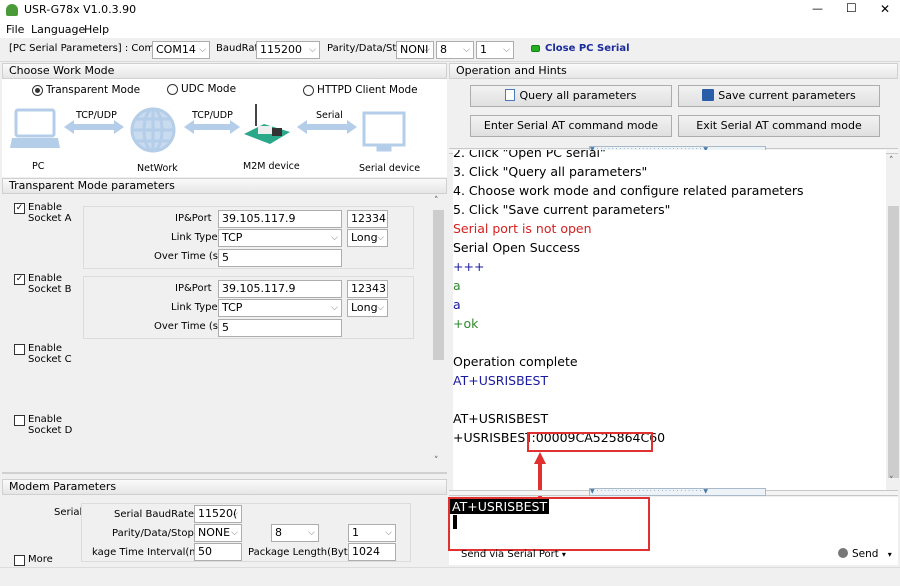 Image resolution: width=900 pixels, height=586 pixels. What do you see at coordinates (280, 308) in the screenshot?
I see `socket-b-link-select: TCP ⌵` at bounding box center [280, 308].